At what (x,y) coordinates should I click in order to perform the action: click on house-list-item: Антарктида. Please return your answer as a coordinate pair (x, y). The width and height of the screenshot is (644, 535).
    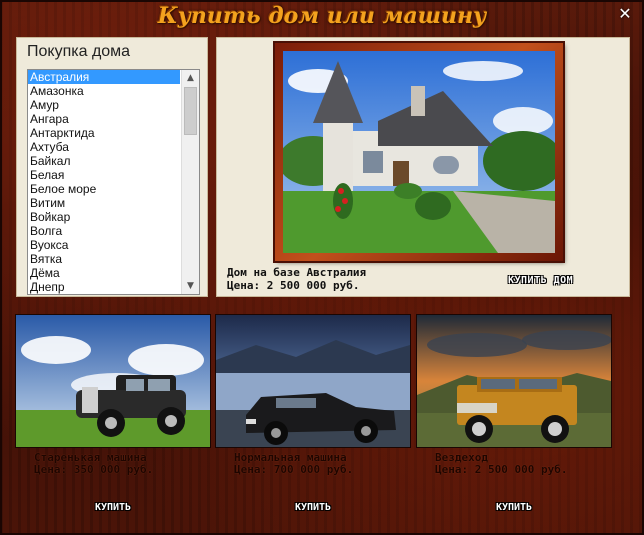
    Looking at the image, I should click on (104, 133).